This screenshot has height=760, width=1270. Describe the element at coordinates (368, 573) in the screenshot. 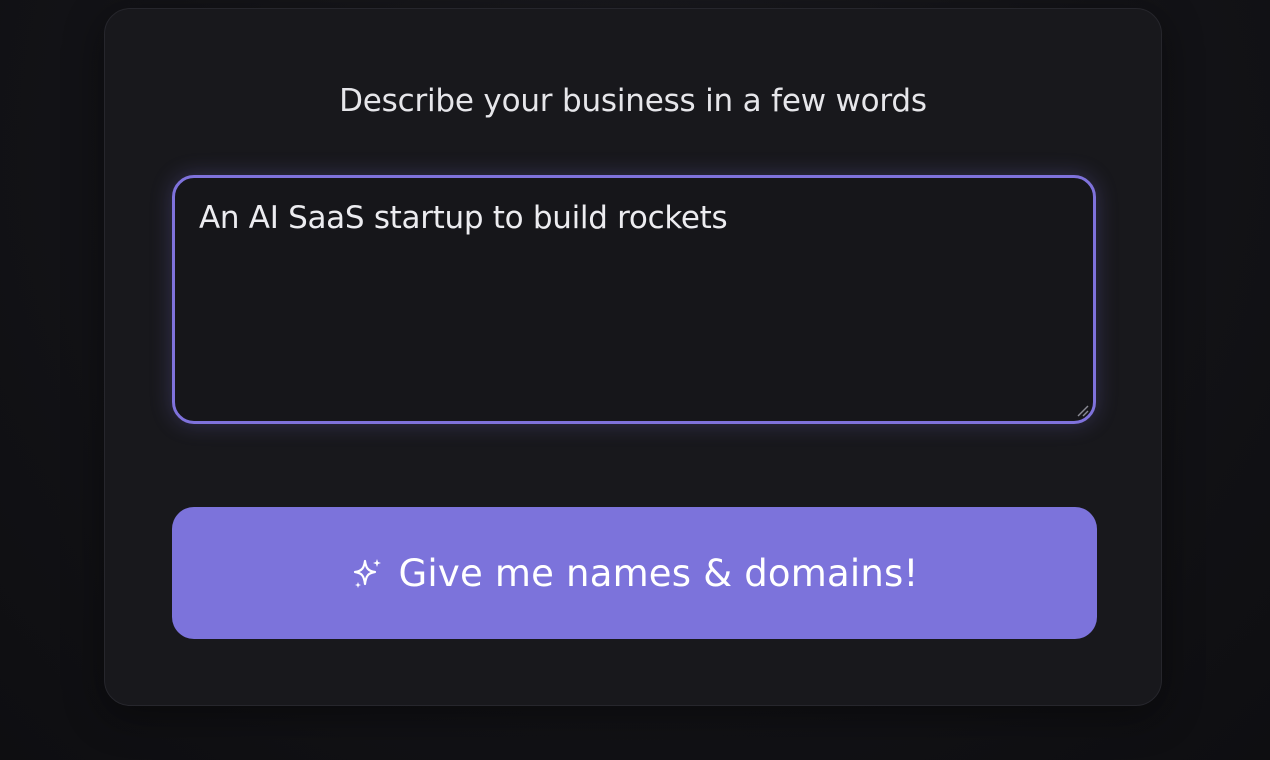

I see `sparkles-icon` at that location.